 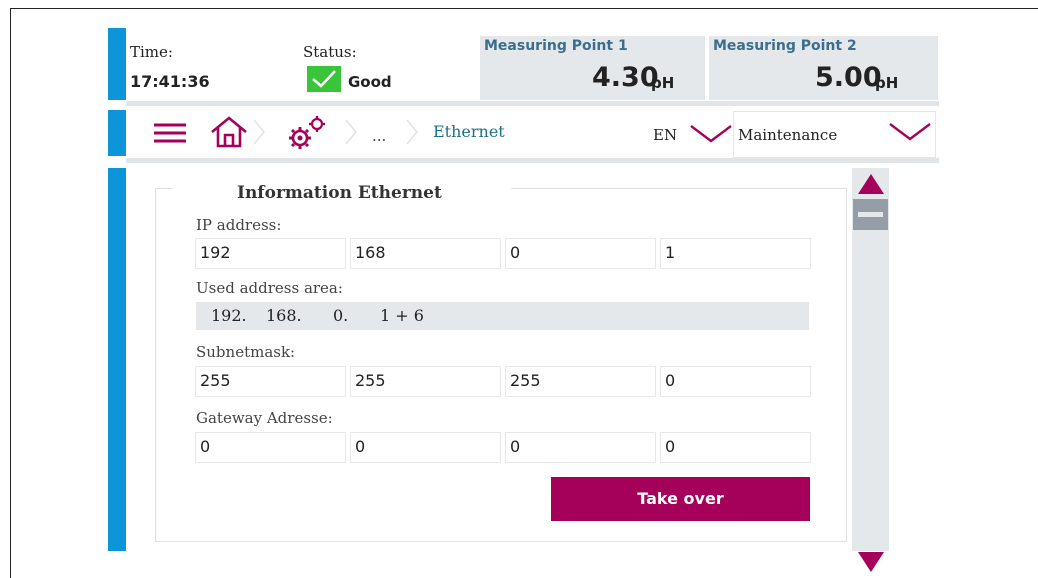 What do you see at coordinates (117, 359) in the screenshot?
I see `content-accent-bar` at bounding box center [117, 359].